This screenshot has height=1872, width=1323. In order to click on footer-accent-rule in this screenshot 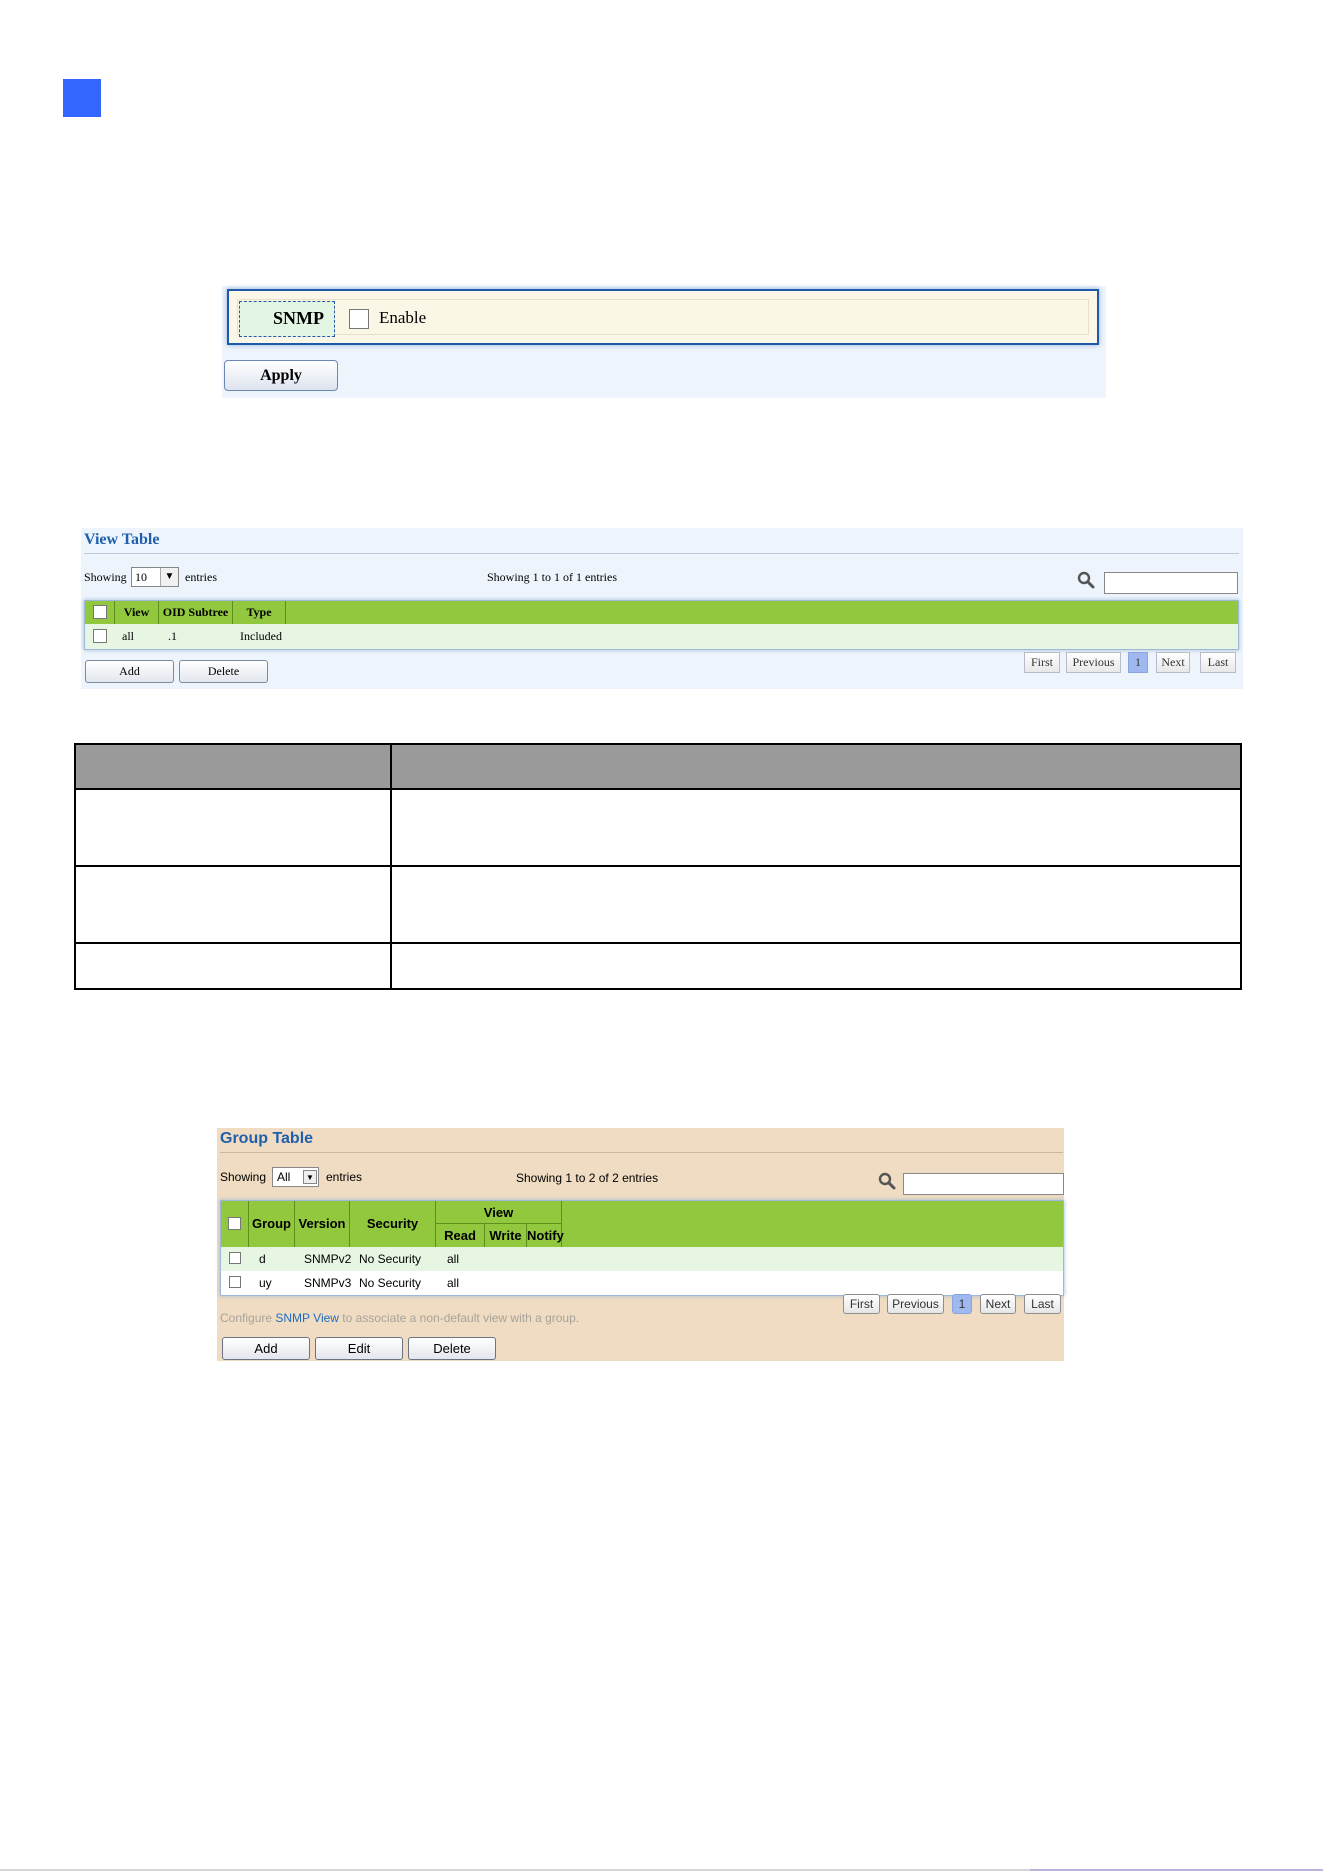, I will do `click(1176, 1870)`.